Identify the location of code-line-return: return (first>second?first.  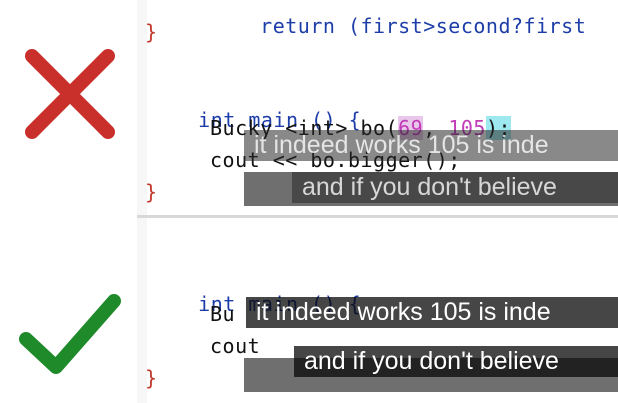
(398, 31).